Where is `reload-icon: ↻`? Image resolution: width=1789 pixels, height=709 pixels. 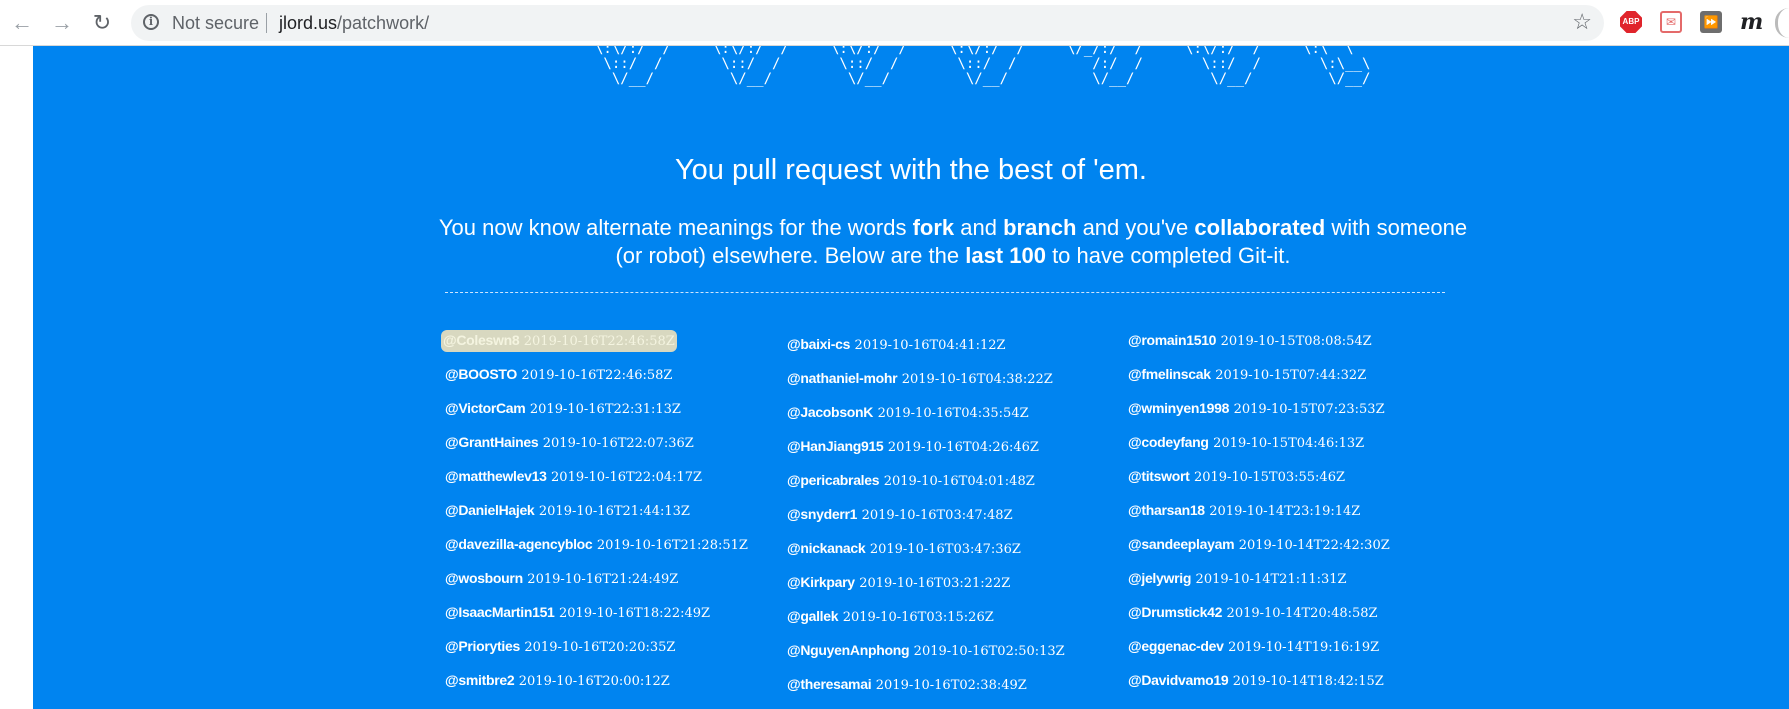 reload-icon: ↻ is located at coordinates (102, 22).